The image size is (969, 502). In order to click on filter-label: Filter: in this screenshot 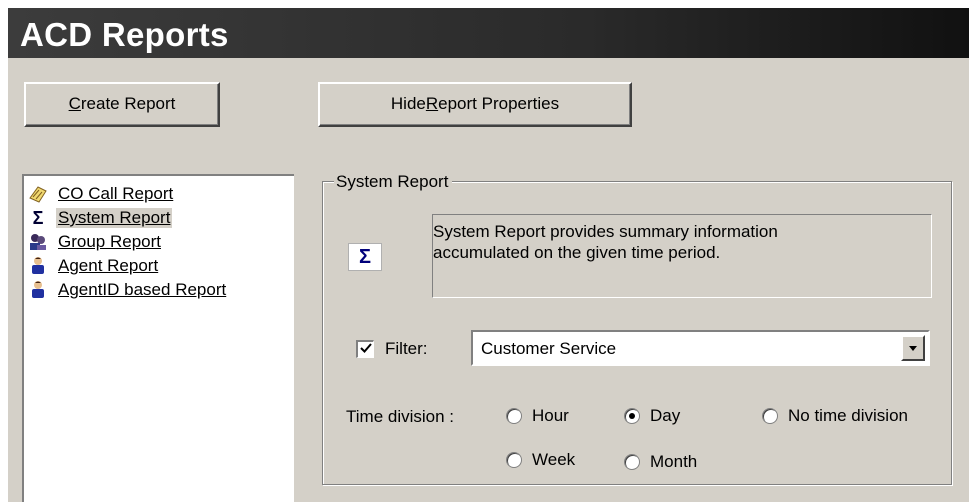, I will do `click(406, 348)`.